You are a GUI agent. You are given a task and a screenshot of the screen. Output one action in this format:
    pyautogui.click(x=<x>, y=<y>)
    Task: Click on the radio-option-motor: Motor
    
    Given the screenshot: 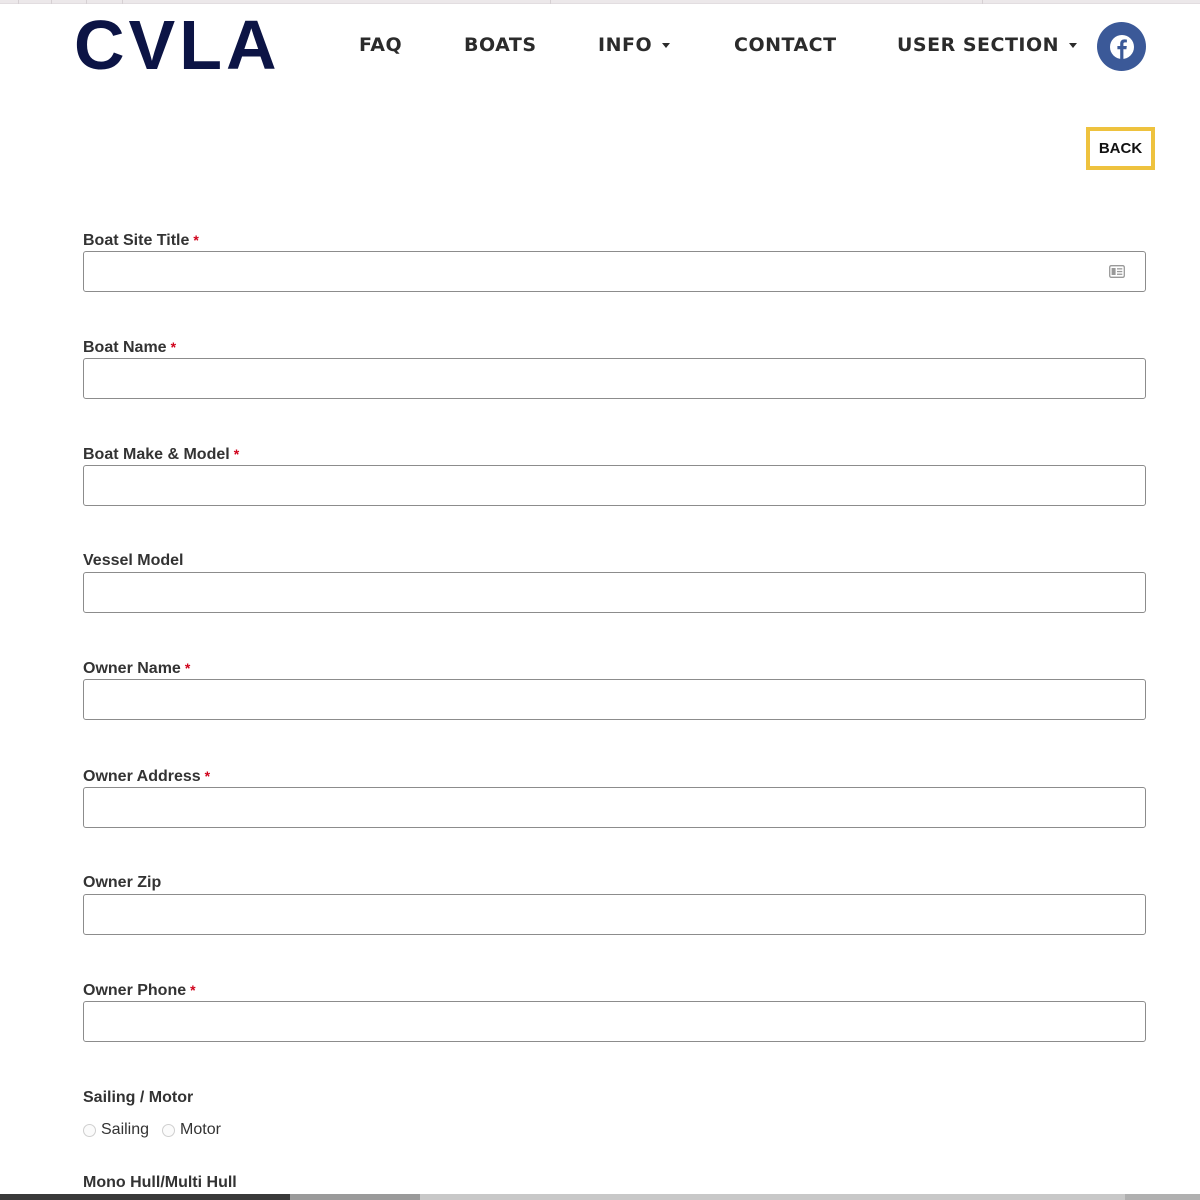 What is the action you would take?
    pyautogui.click(x=191, y=1130)
    